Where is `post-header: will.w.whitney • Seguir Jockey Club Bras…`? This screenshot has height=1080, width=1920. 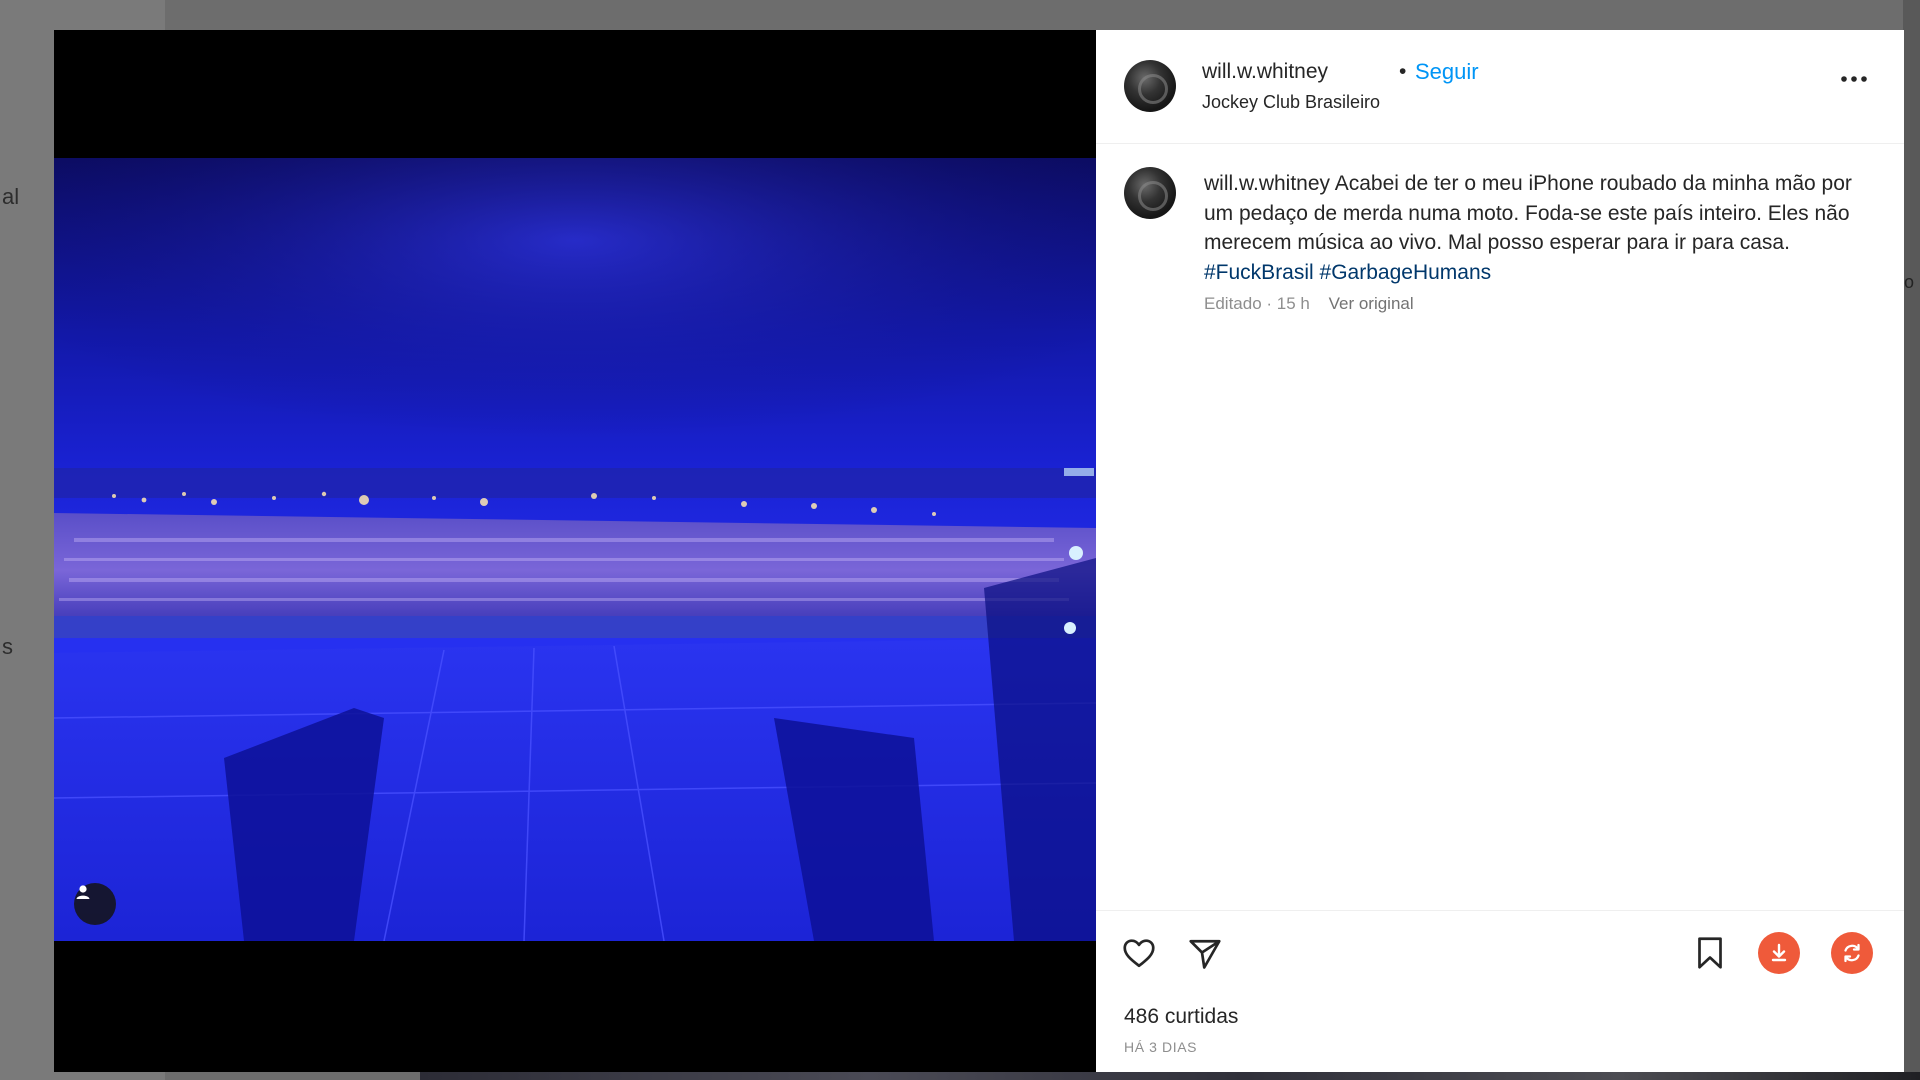
post-header: will.w.whitney • Seguir Jockey Club Bras… is located at coordinates (1500, 87).